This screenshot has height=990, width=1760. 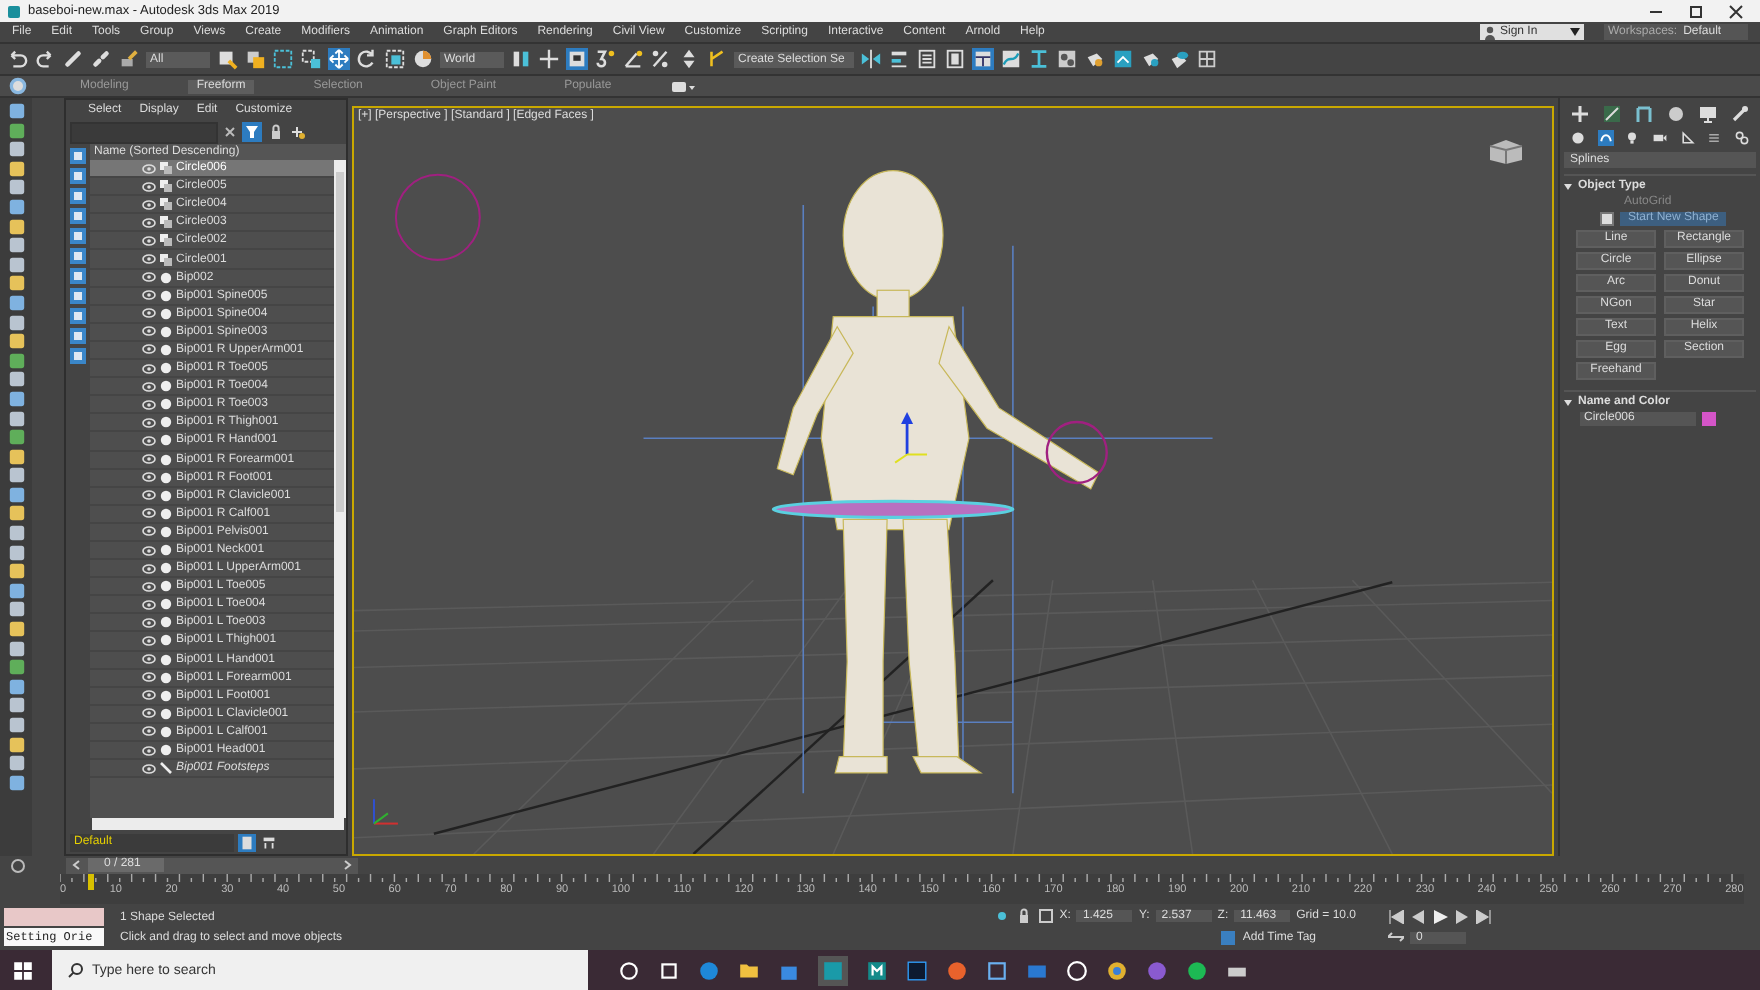 I want to click on ribbon-options-icon, so click(x=683, y=86).